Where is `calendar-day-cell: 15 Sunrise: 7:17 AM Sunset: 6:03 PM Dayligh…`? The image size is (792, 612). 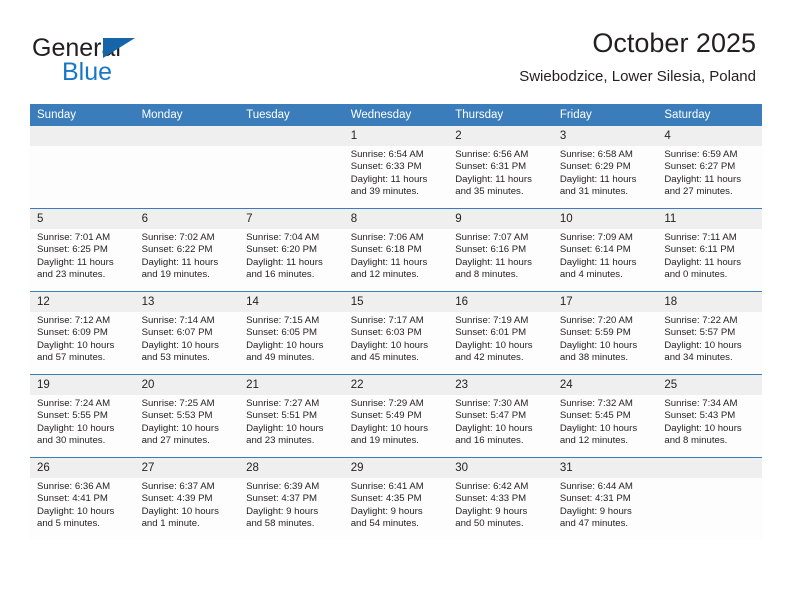
calendar-day-cell: 15 Sunrise: 7:17 AM Sunset: 6:03 PM Dayligh… is located at coordinates (396, 333).